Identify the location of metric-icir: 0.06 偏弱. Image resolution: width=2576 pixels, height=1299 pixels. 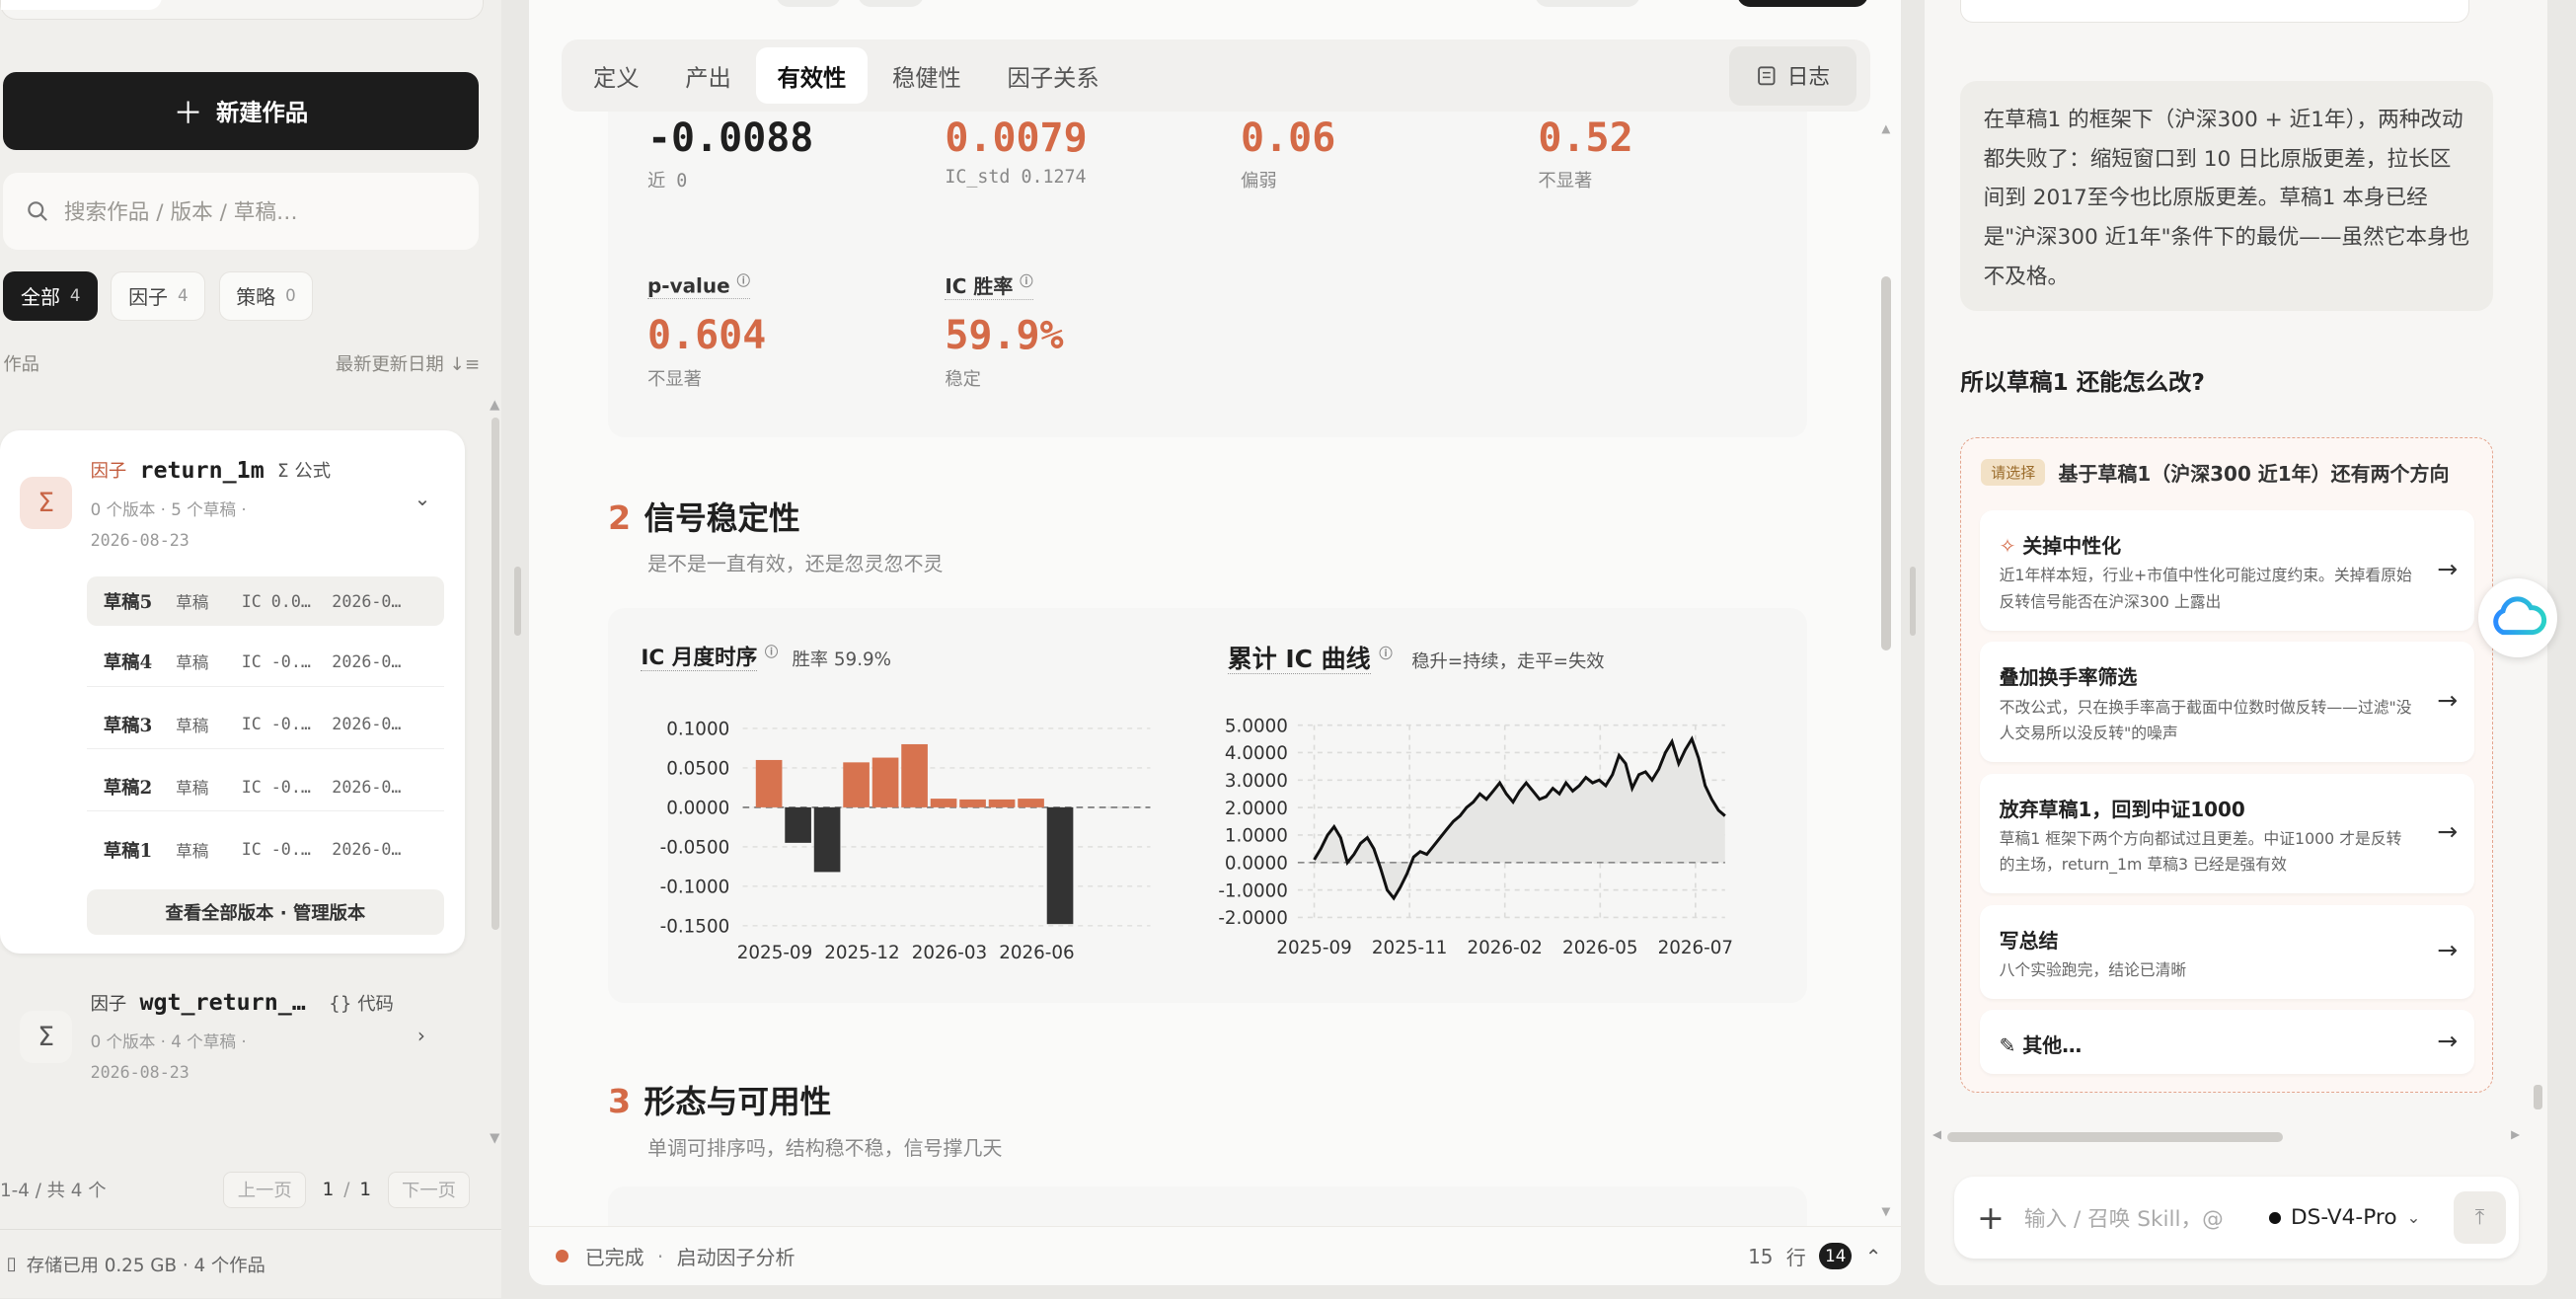
(1288, 153).